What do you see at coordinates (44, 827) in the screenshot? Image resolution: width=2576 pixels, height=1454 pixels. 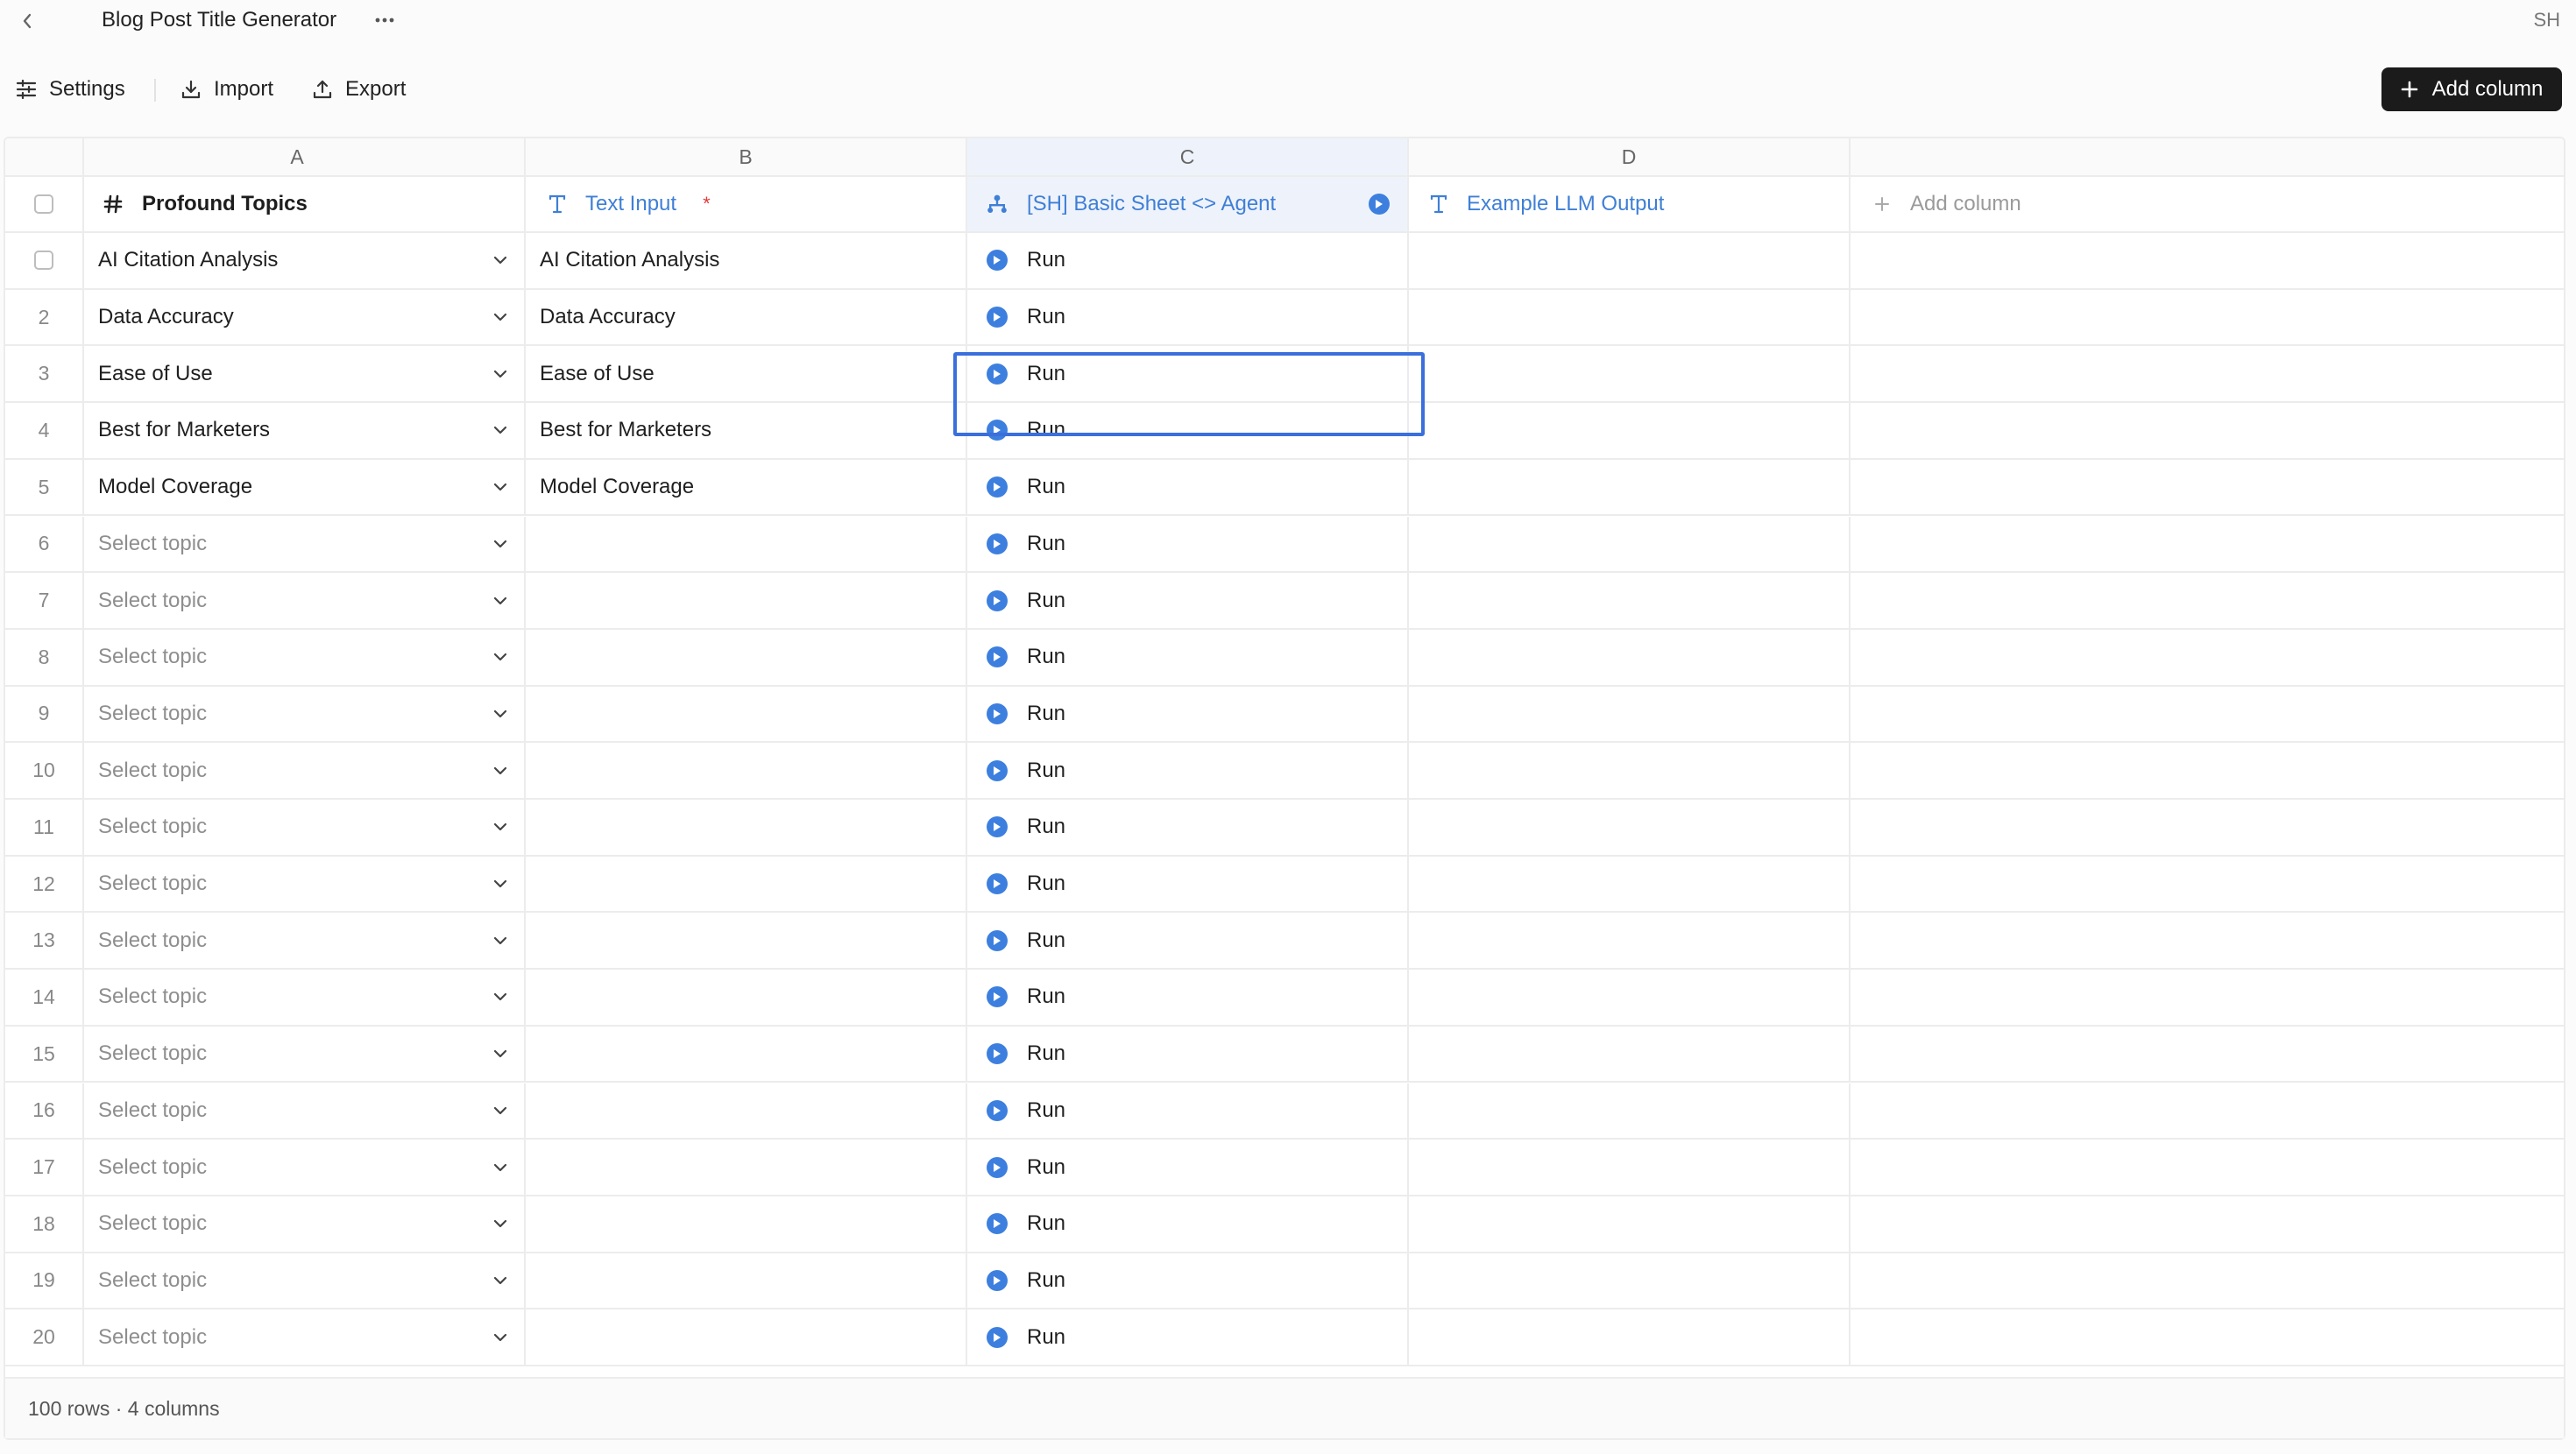 I see `row-index-cell: 11` at bounding box center [44, 827].